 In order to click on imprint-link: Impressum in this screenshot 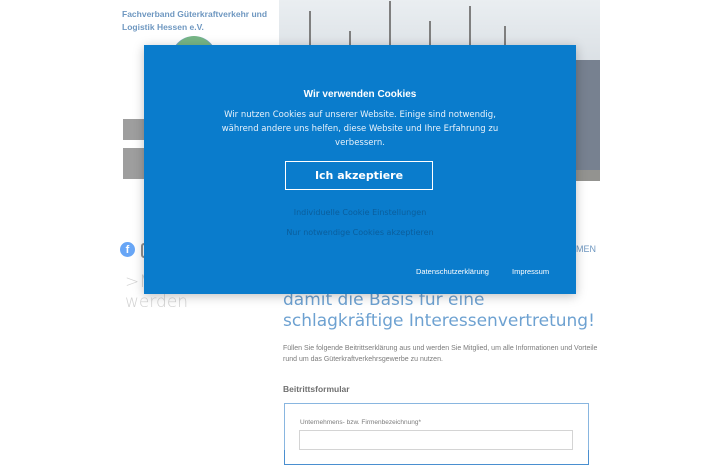, I will do `click(530, 271)`.